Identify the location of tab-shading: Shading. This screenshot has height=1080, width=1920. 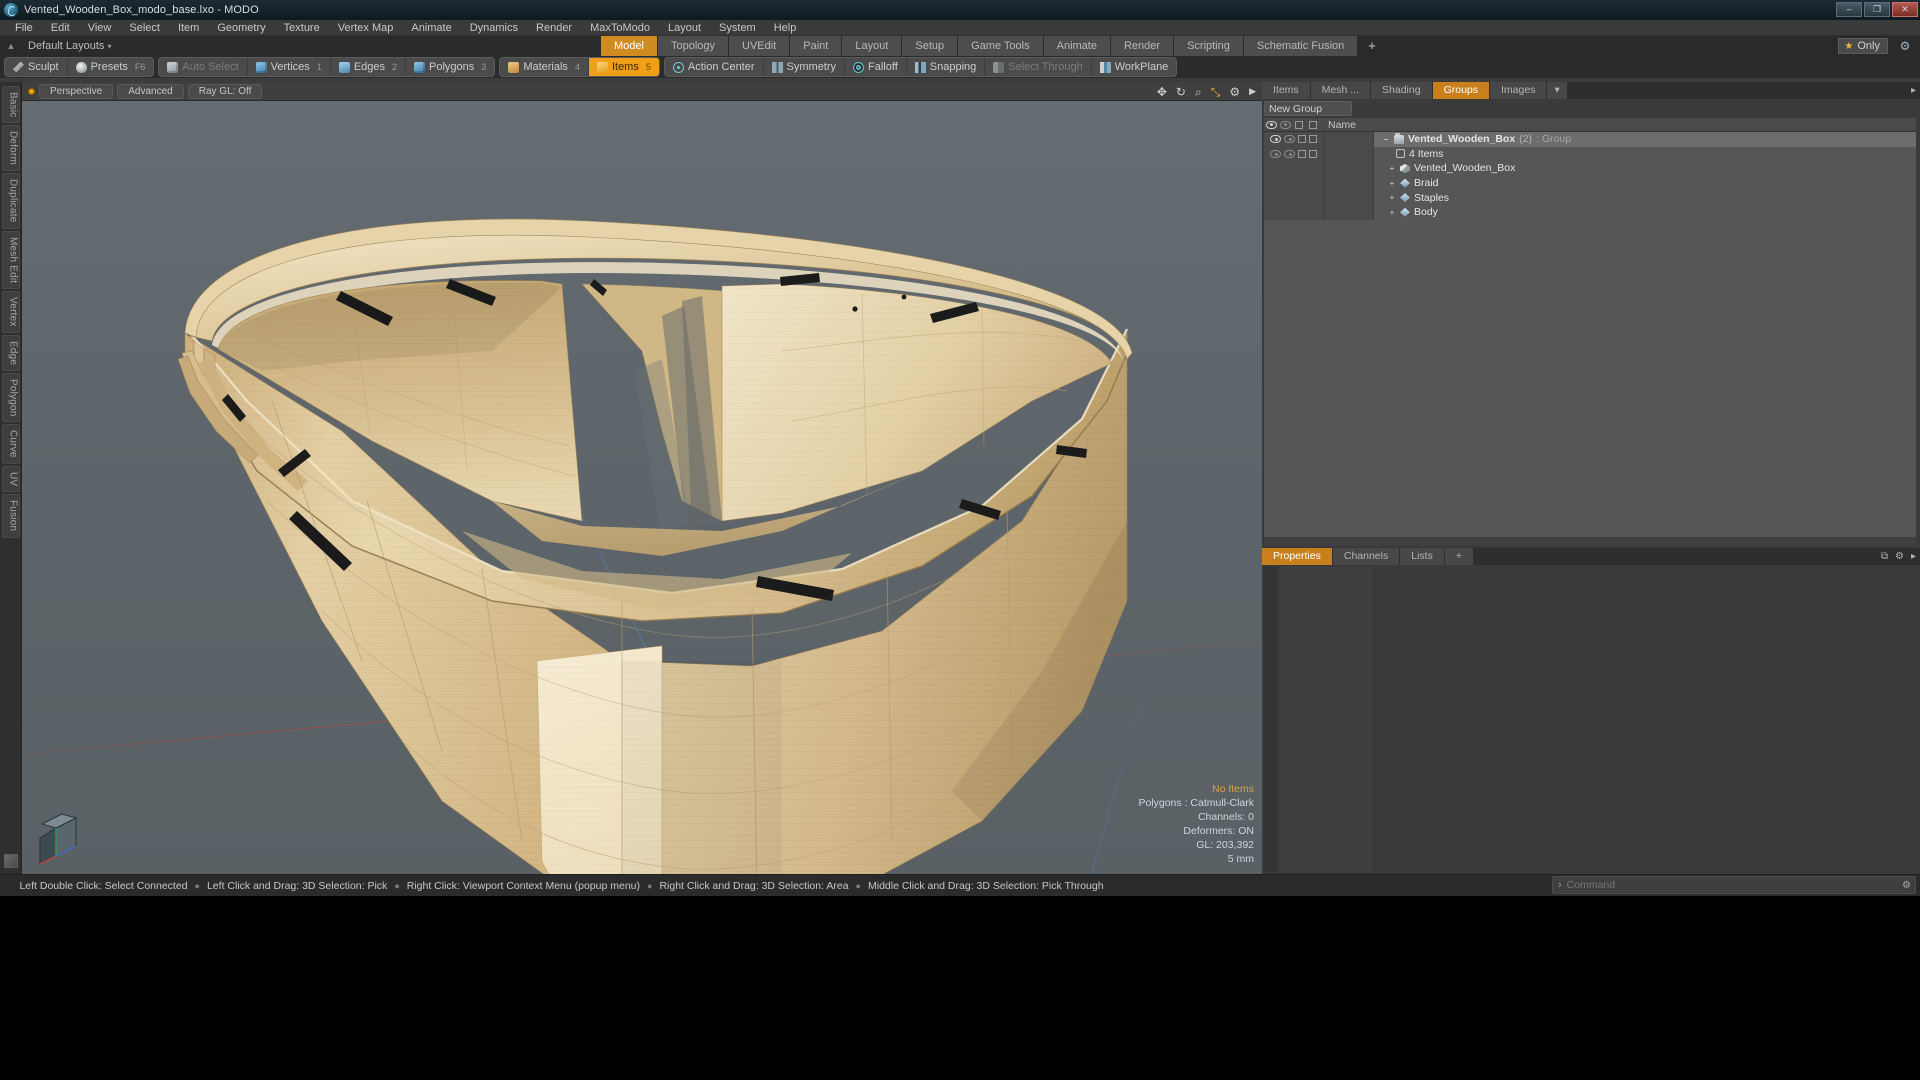
(1402, 90).